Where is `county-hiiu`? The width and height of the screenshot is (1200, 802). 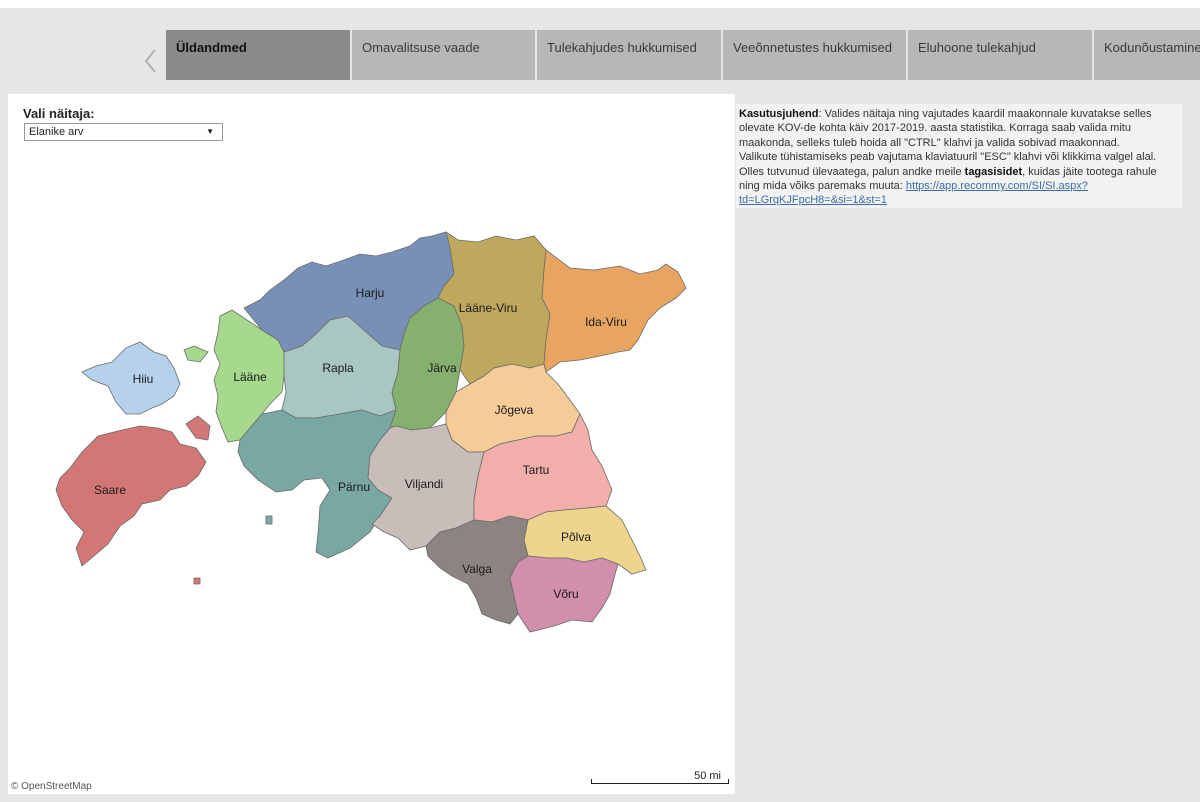 county-hiiu is located at coordinates (131, 378).